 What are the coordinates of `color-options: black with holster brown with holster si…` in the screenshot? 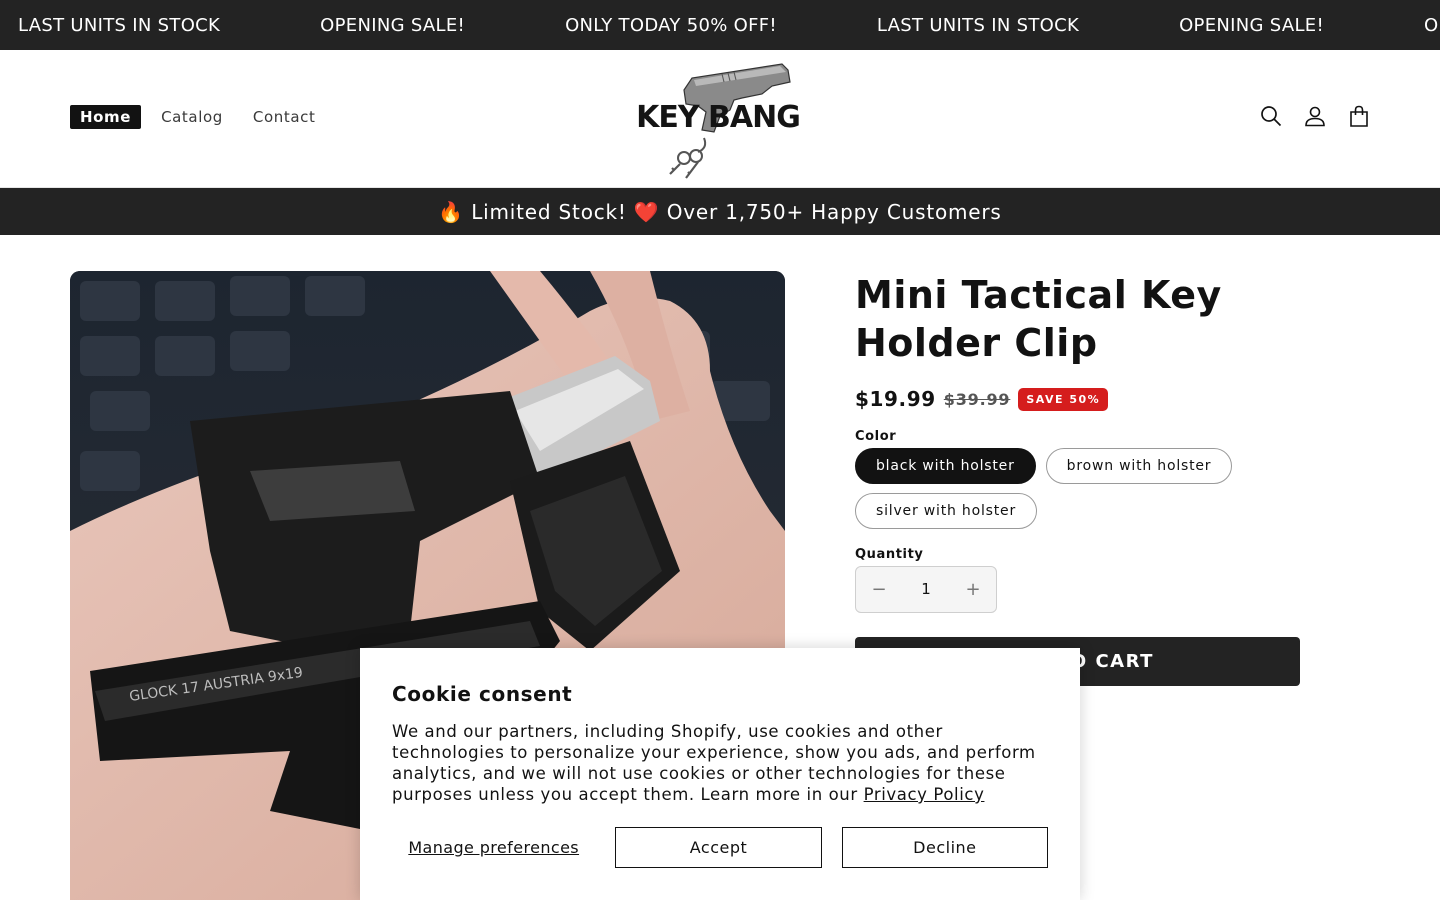 It's located at (1065, 488).